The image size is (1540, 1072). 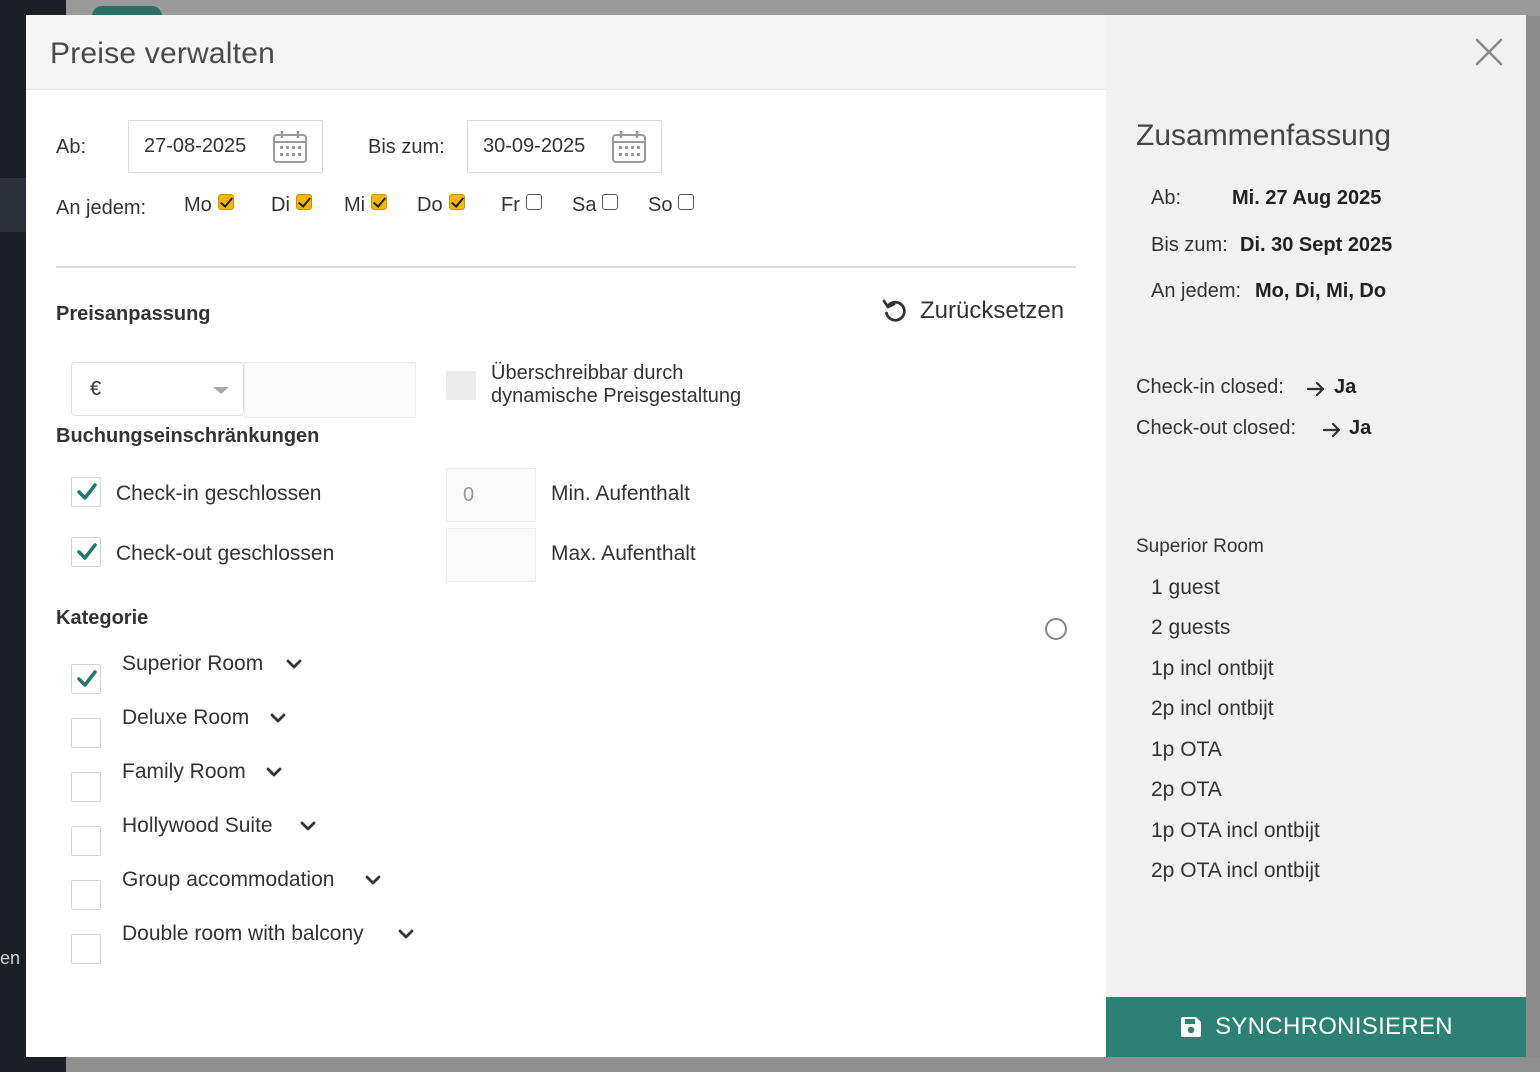 What do you see at coordinates (686, 201) in the screenshot?
I see `weekday-so-checkbox` at bounding box center [686, 201].